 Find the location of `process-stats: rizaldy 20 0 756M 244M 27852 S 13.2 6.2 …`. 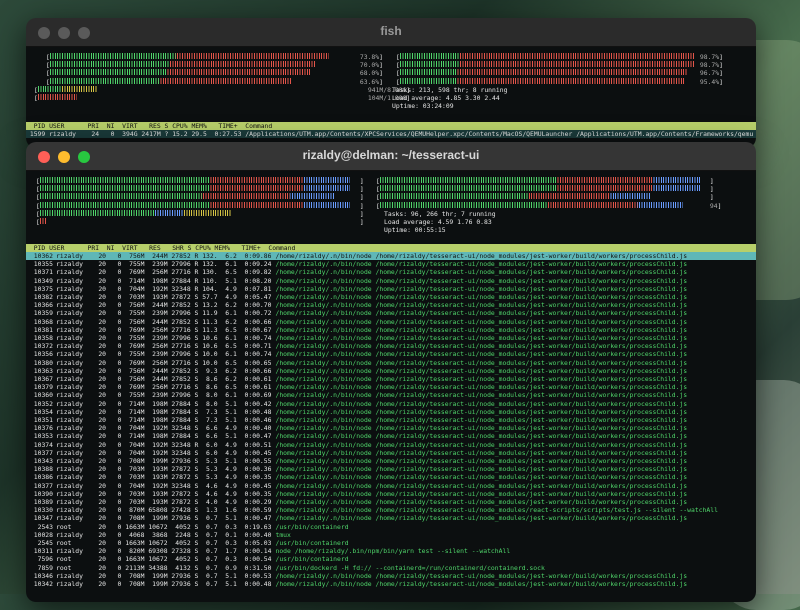

process-stats: rizaldy 20 0 756M 244M 27852 S 13.2 6.2 … is located at coordinates (164, 305).